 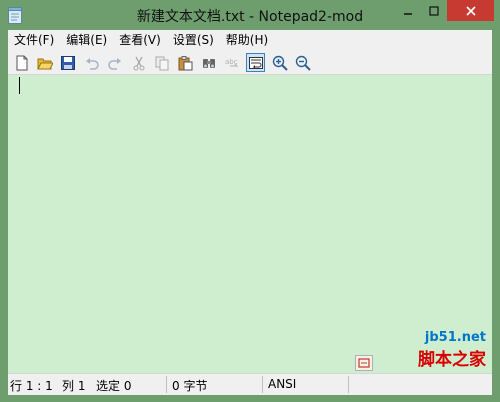 I want to click on status-selection: 选定 0, so click(x=114, y=386).